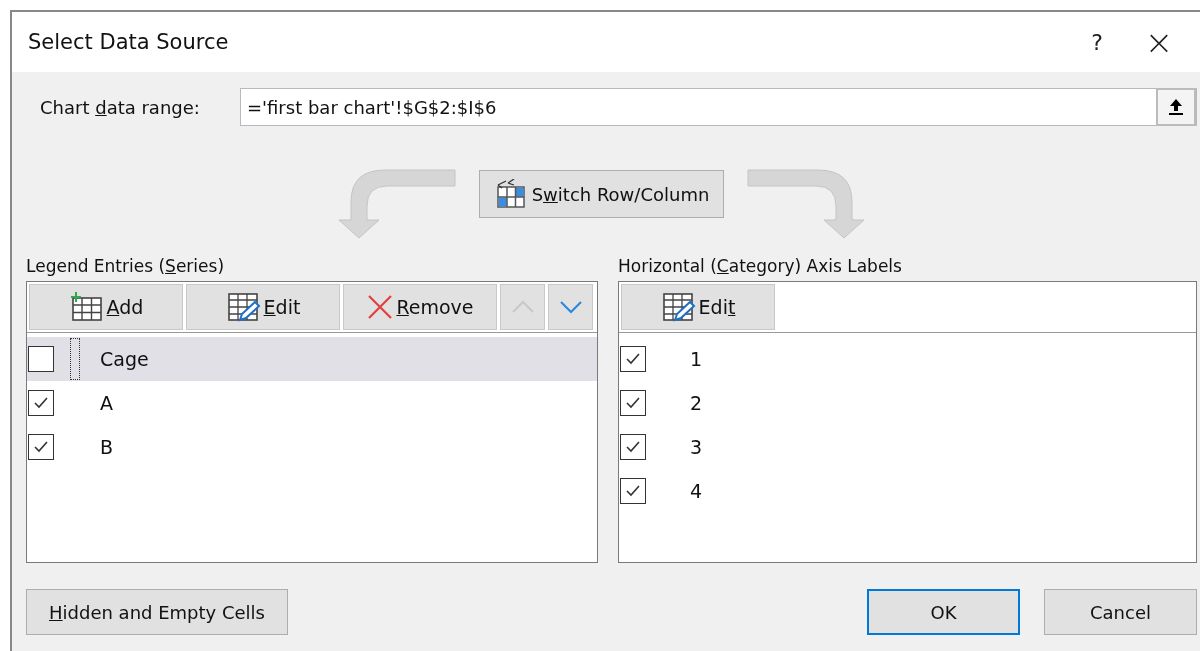  Describe the element at coordinates (420, 307) in the screenshot. I see `remove-button: Remove` at that location.